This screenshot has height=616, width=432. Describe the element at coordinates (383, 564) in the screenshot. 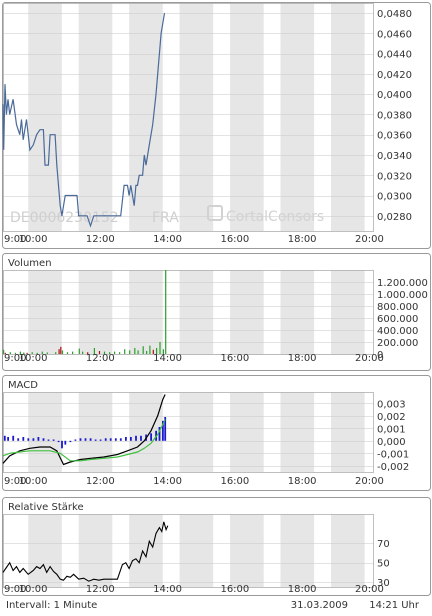

I see `y-tick-label: 50` at that location.